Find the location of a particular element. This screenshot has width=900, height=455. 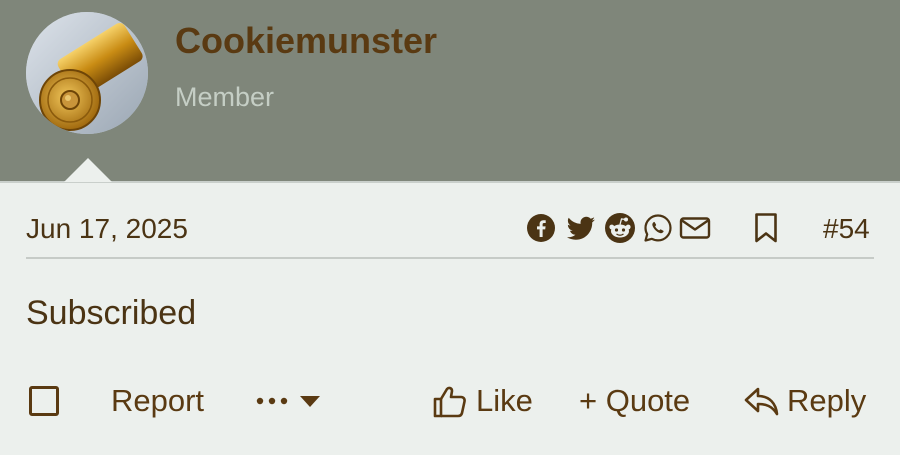

brass-cartridge-avatar is located at coordinates (87, 73).